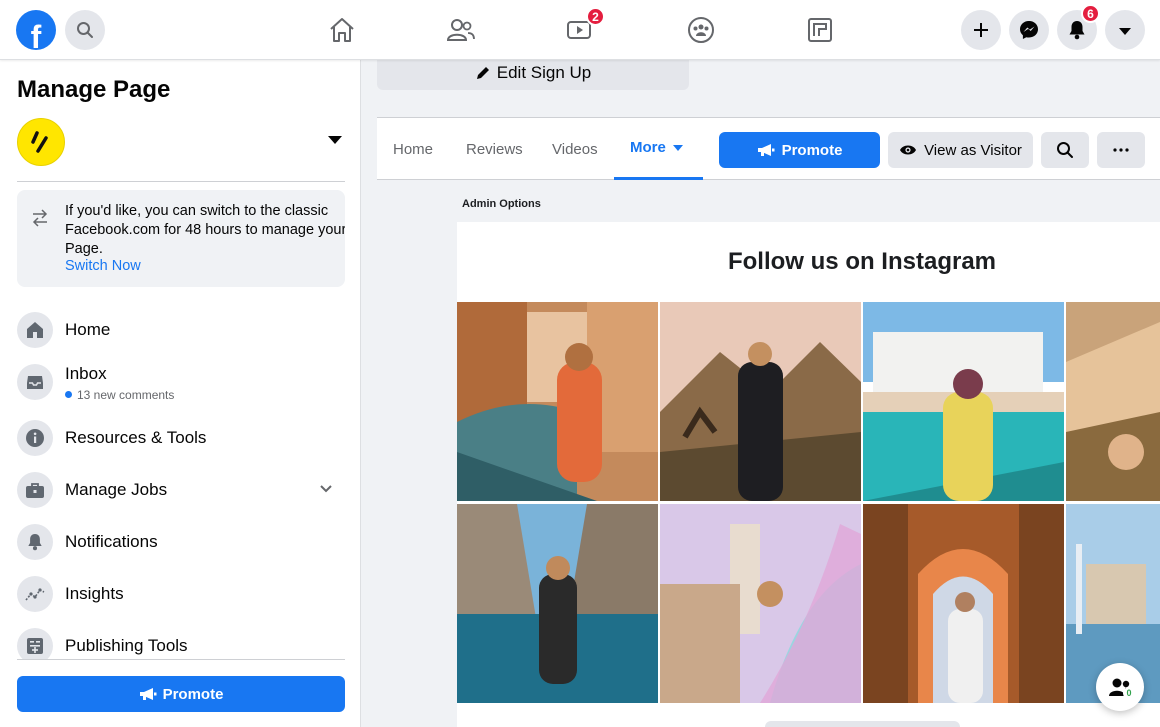 The height and width of the screenshot is (727, 1160). I want to click on notifications-button: 6, so click(1078, 27).